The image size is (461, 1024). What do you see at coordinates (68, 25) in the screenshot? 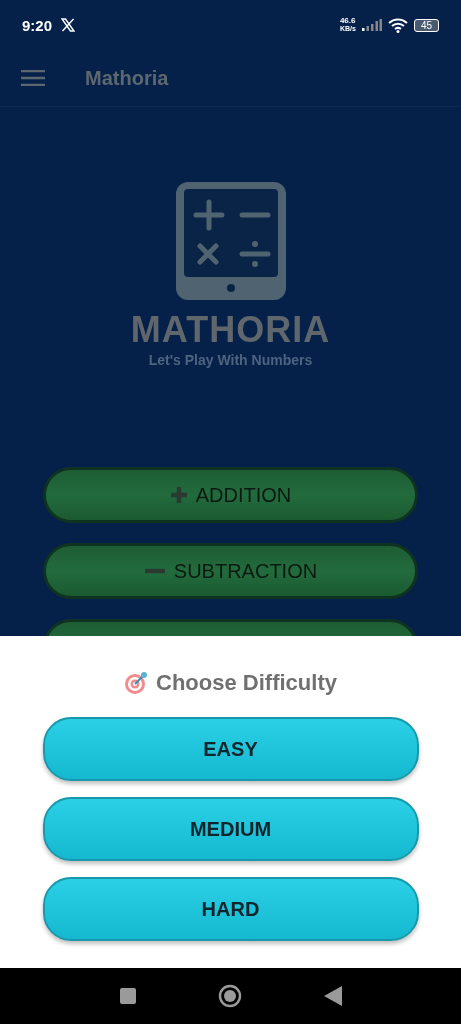
I see `x-notification-icon` at bounding box center [68, 25].